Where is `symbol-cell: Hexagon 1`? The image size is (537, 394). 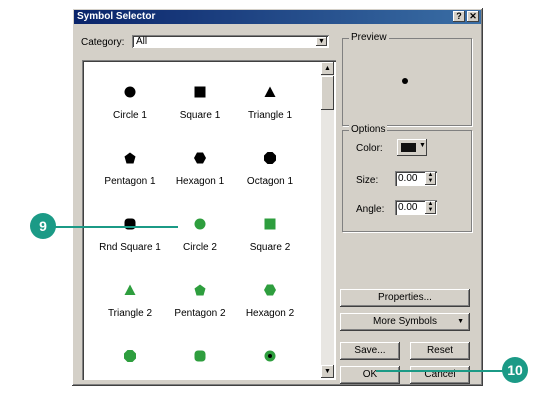
symbol-cell: Hexagon 1 is located at coordinates (200, 172).